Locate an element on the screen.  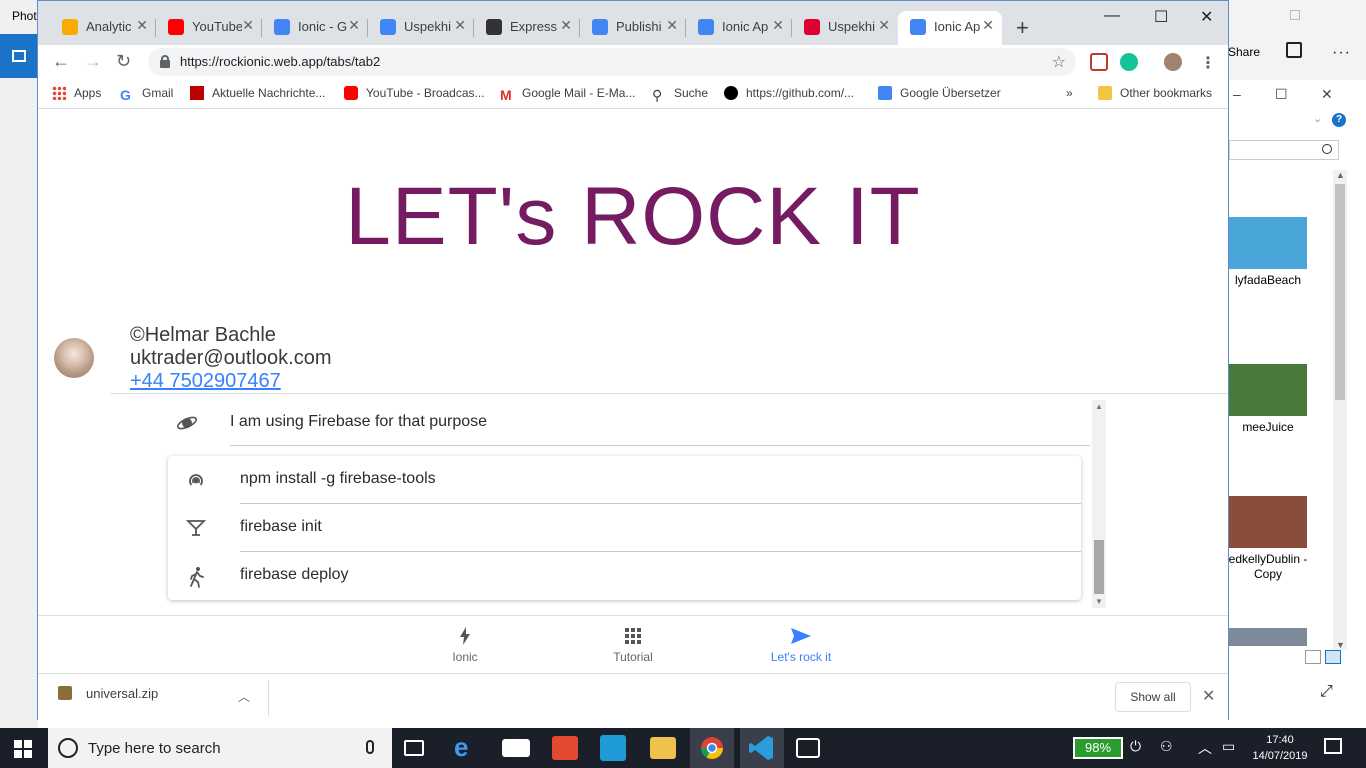
bookmark-star-icon: ☆ is located at coordinates (1059, 62).